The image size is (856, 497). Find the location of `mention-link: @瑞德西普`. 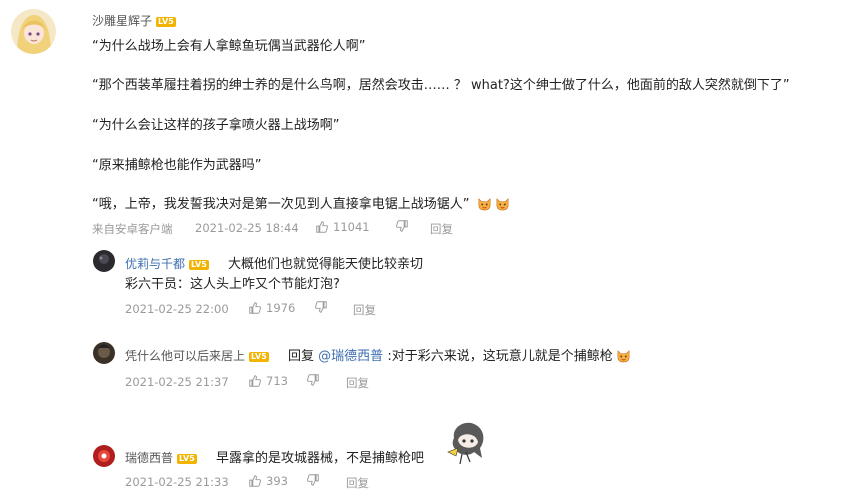

mention-link: @瑞德西普 is located at coordinates (350, 356).